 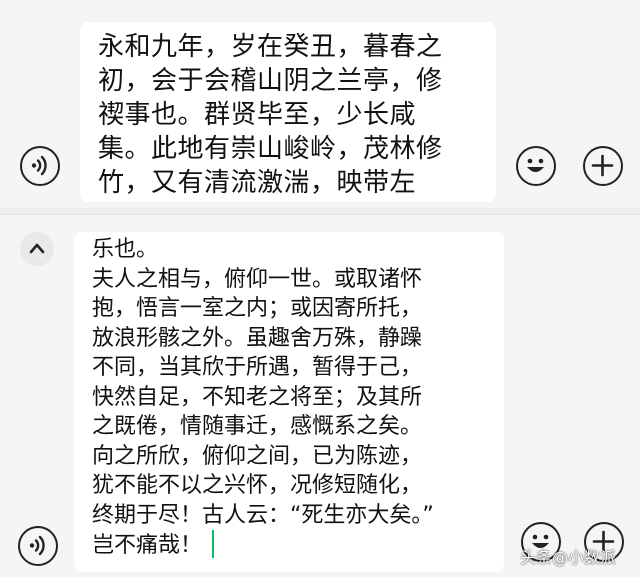 What do you see at coordinates (257, 115) in the screenshot?
I see `text-line: 禊事也。群贤毕至，少长咸` at bounding box center [257, 115].